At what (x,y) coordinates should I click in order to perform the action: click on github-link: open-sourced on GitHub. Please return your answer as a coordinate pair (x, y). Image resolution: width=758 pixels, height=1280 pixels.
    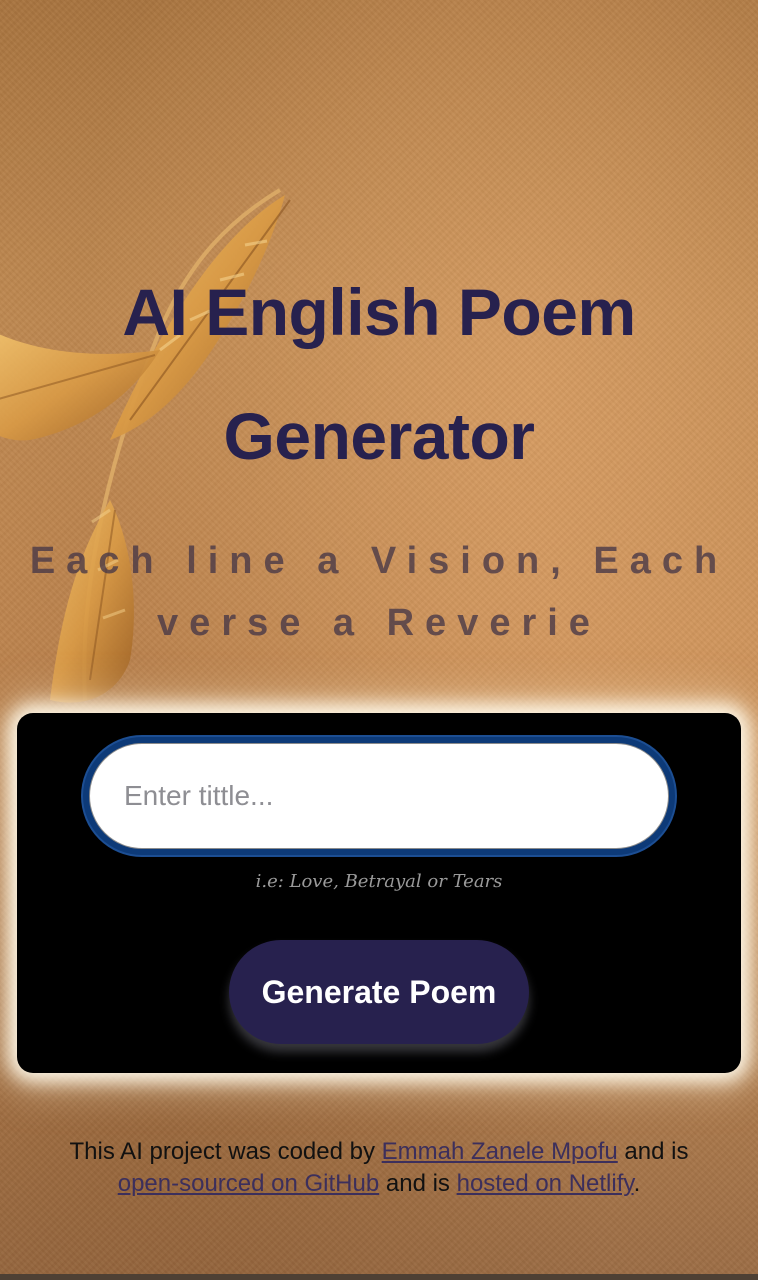
    Looking at the image, I should click on (249, 1183).